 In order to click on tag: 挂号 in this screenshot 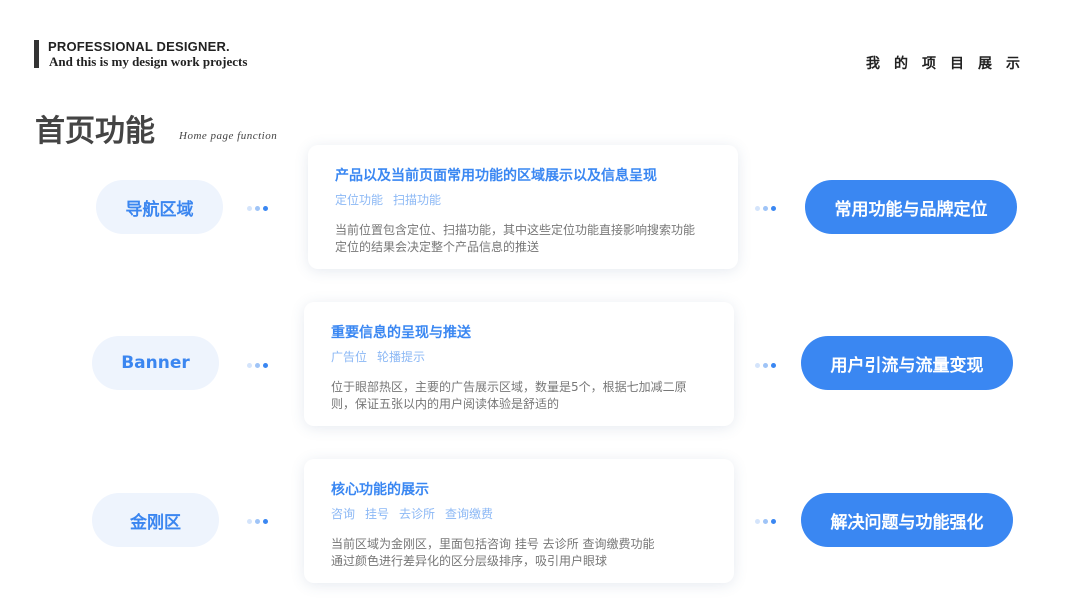, I will do `click(377, 514)`.